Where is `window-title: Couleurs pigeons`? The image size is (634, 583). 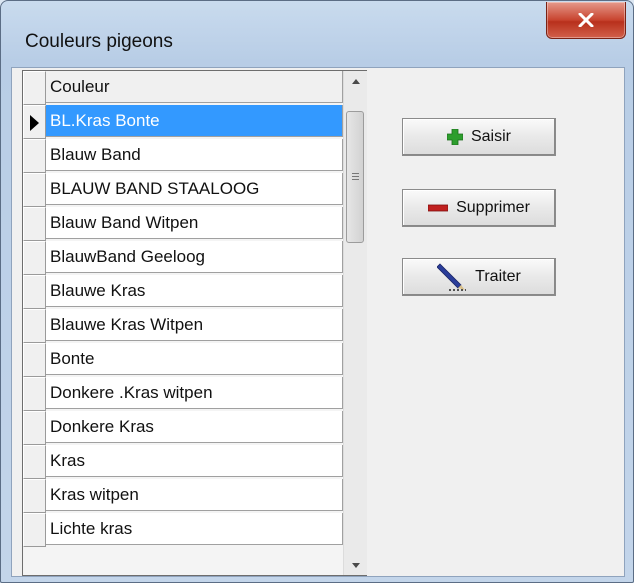
window-title: Couleurs pigeons is located at coordinates (99, 41).